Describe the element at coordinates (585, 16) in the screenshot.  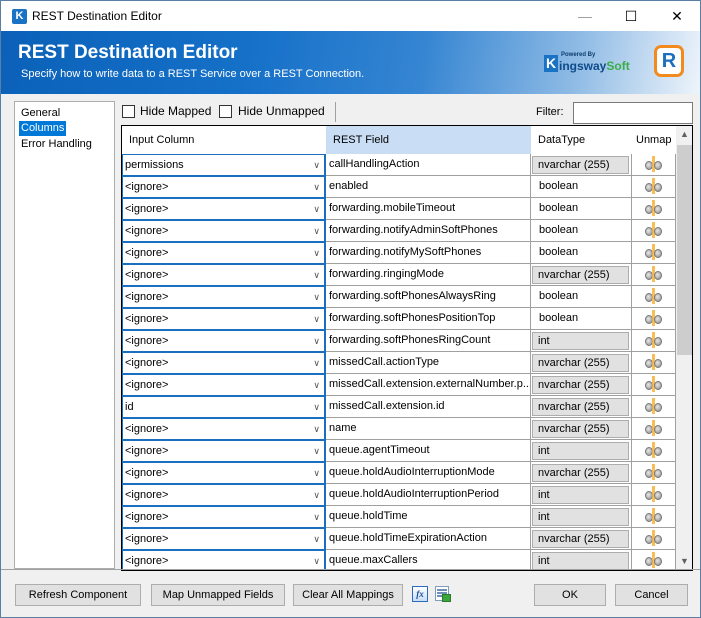
I see `minimize-button: —` at that location.